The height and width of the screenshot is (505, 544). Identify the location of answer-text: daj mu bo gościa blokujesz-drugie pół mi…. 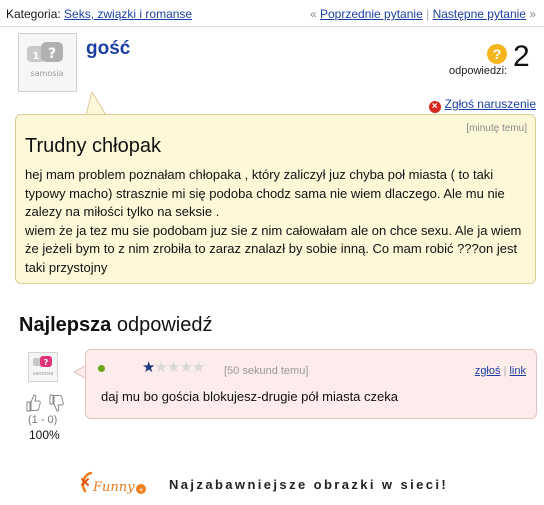
(249, 396).